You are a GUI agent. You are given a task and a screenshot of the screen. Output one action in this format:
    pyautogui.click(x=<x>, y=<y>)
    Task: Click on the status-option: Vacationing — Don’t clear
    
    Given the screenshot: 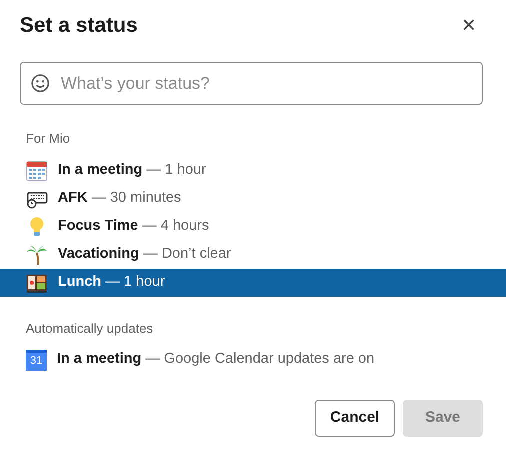 What is the action you would take?
    pyautogui.click(x=253, y=254)
    